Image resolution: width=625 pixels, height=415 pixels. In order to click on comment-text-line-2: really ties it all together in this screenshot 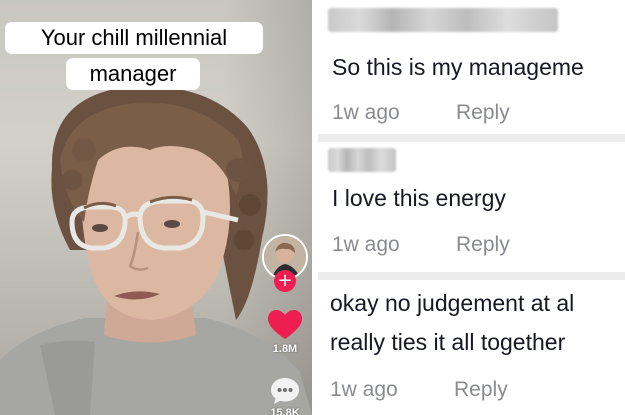, I will do `click(448, 342)`.